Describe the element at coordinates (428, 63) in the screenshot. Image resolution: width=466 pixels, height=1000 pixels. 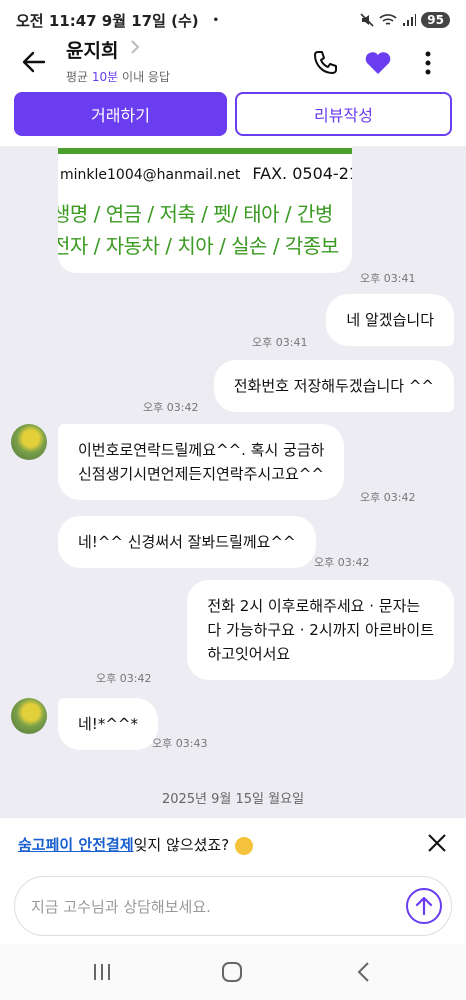
I see `more-options-icon` at that location.